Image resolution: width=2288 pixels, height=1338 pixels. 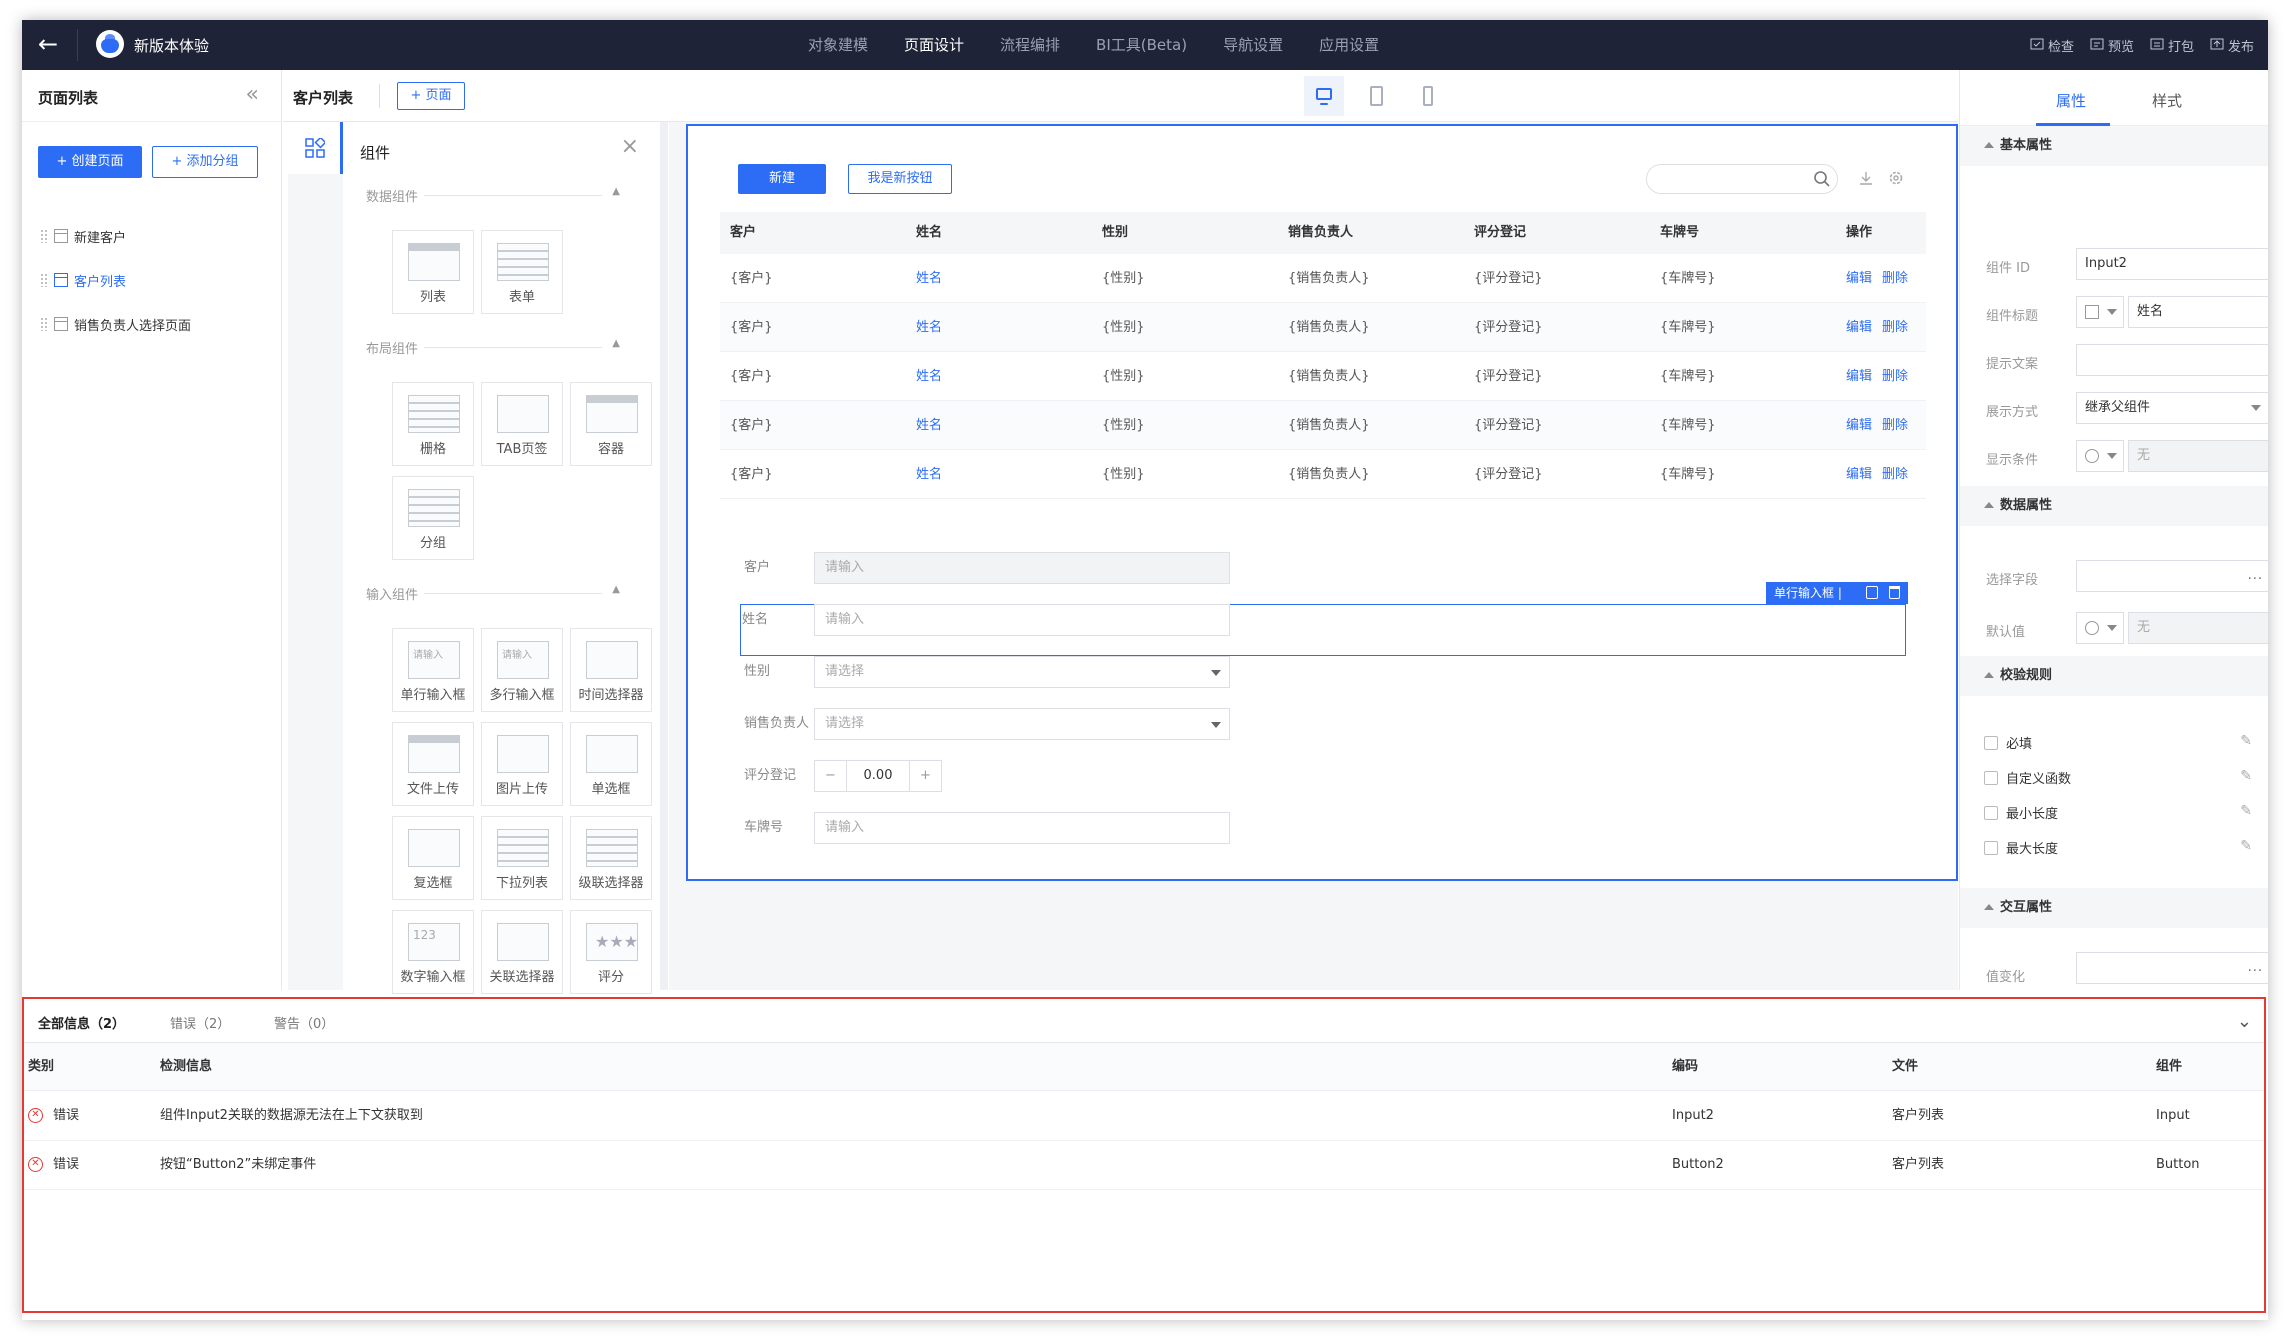 What do you see at coordinates (2008, 742) in the screenshot?
I see `rule-required: 必填` at bounding box center [2008, 742].